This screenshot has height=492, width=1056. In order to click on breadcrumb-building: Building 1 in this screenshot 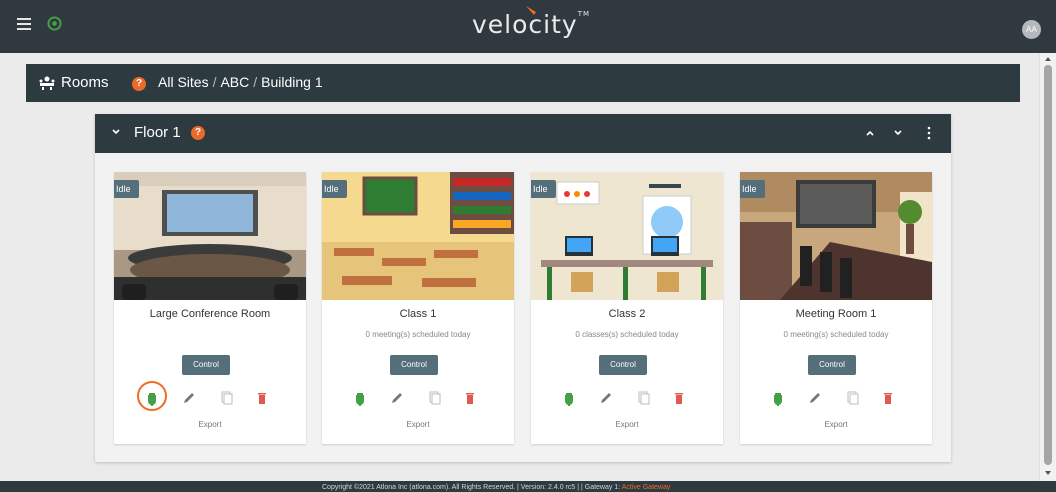, I will do `click(292, 82)`.